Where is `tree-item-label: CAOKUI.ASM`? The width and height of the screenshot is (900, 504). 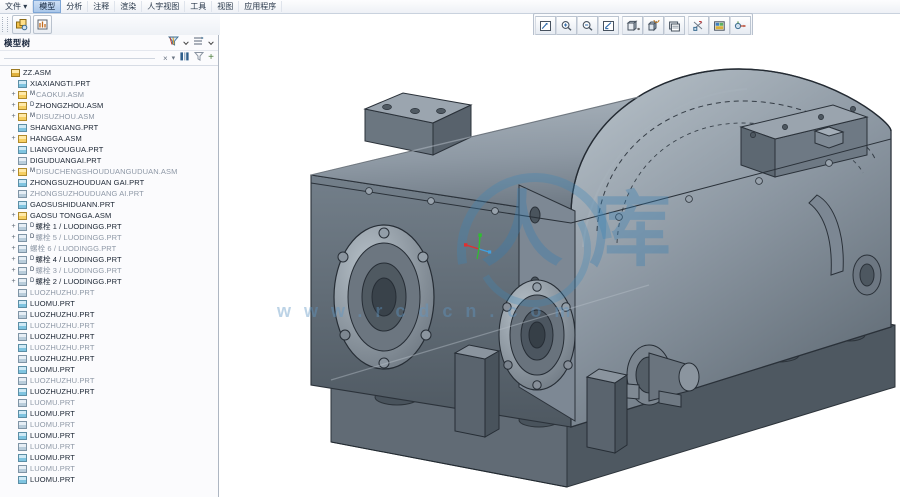 tree-item-label: CAOKUI.ASM is located at coordinates (60, 94).